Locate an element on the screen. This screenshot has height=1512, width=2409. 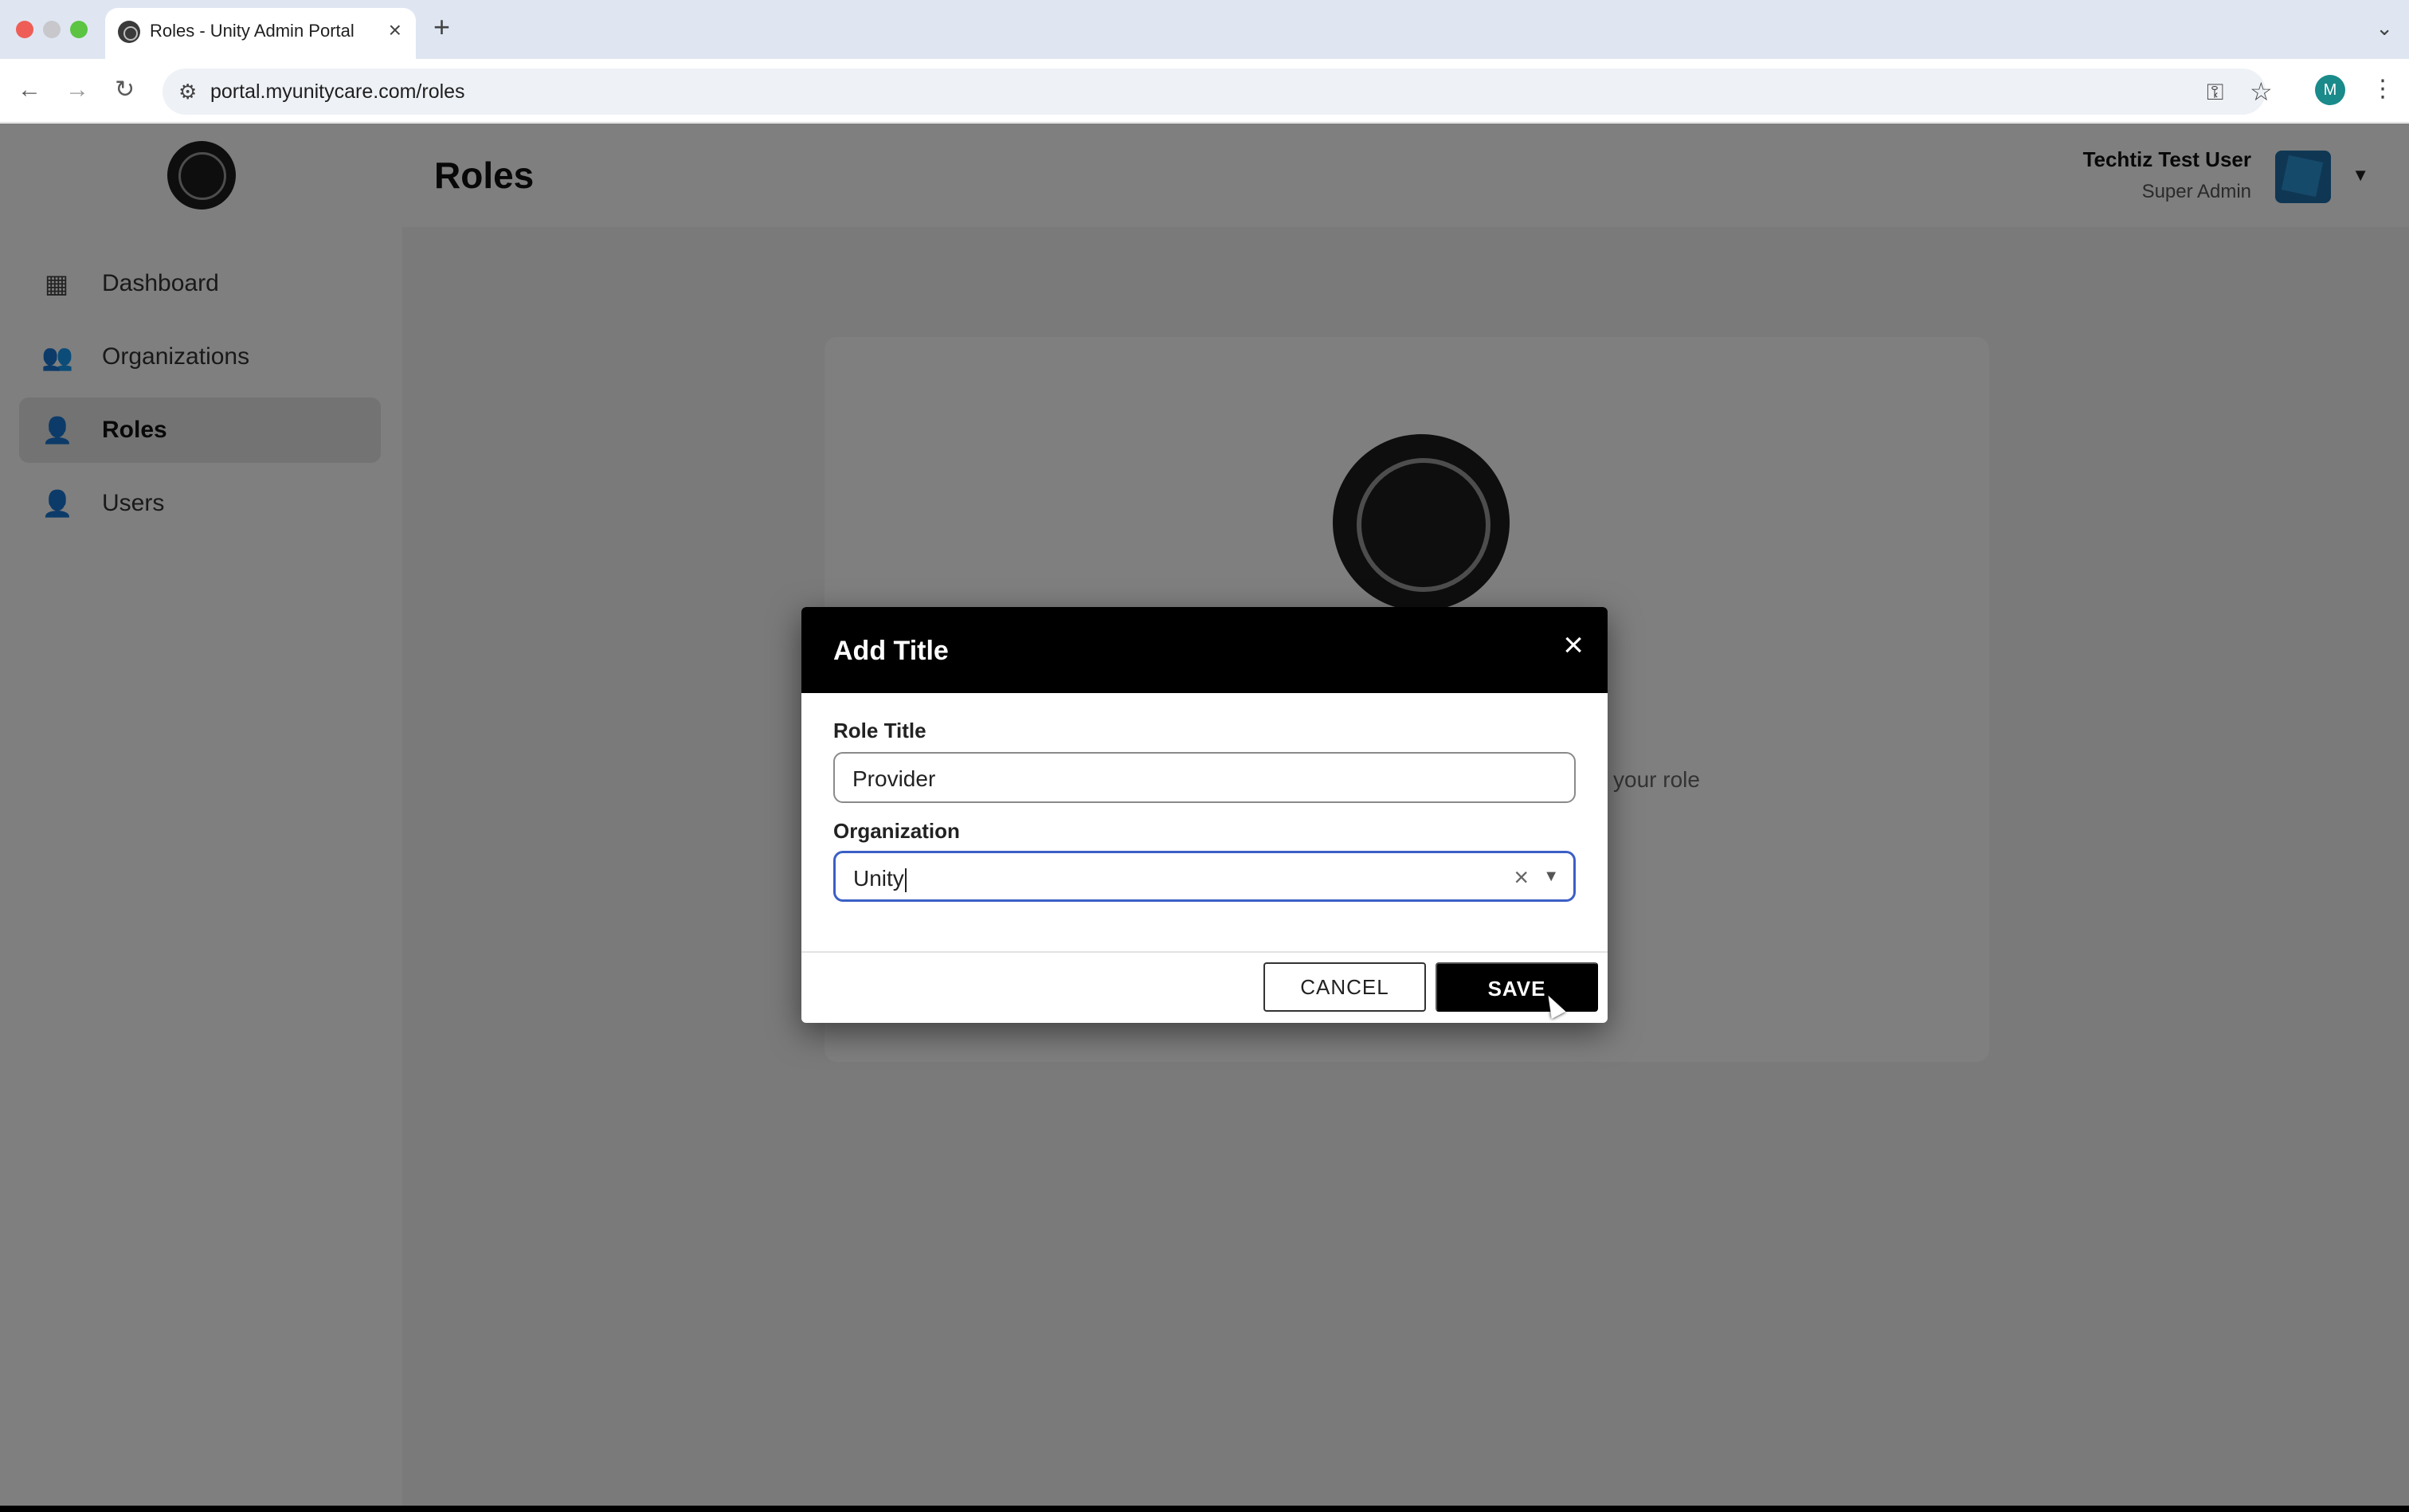
close-icon: × is located at coordinates (1573, 645).